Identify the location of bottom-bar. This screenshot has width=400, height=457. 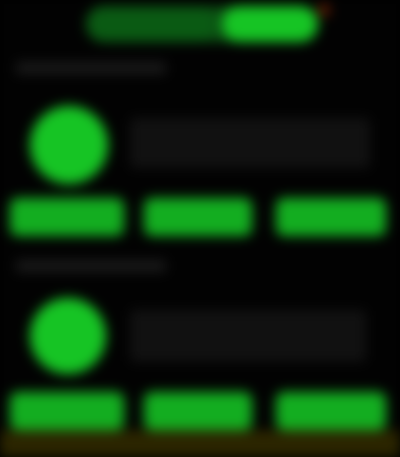
(200, 443).